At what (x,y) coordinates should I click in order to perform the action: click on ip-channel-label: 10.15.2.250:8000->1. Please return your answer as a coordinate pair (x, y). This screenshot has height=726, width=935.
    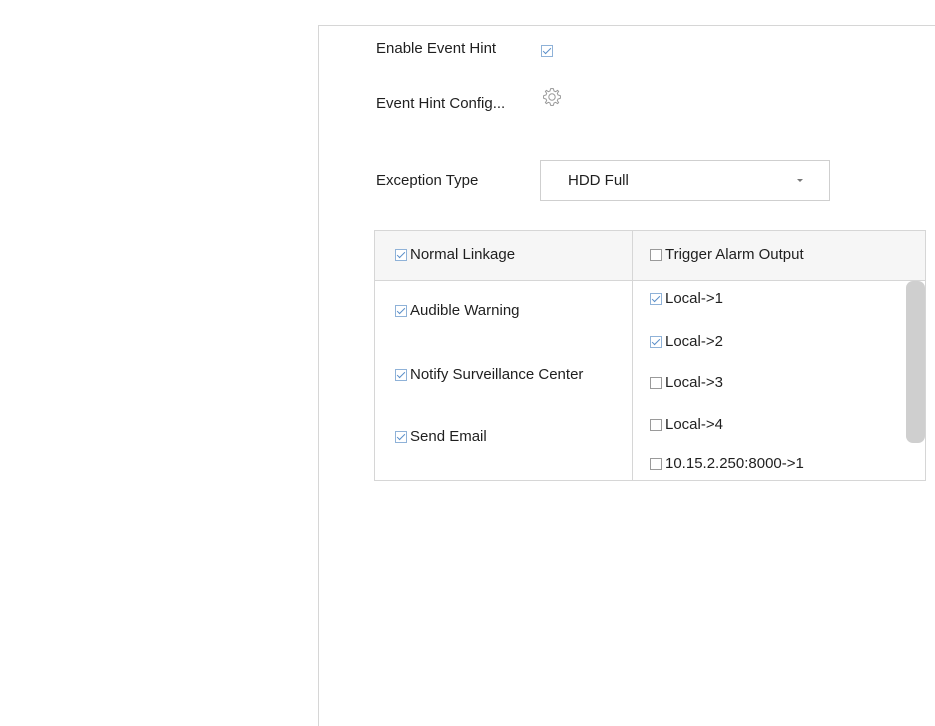
    Looking at the image, I should click on (734, 463).